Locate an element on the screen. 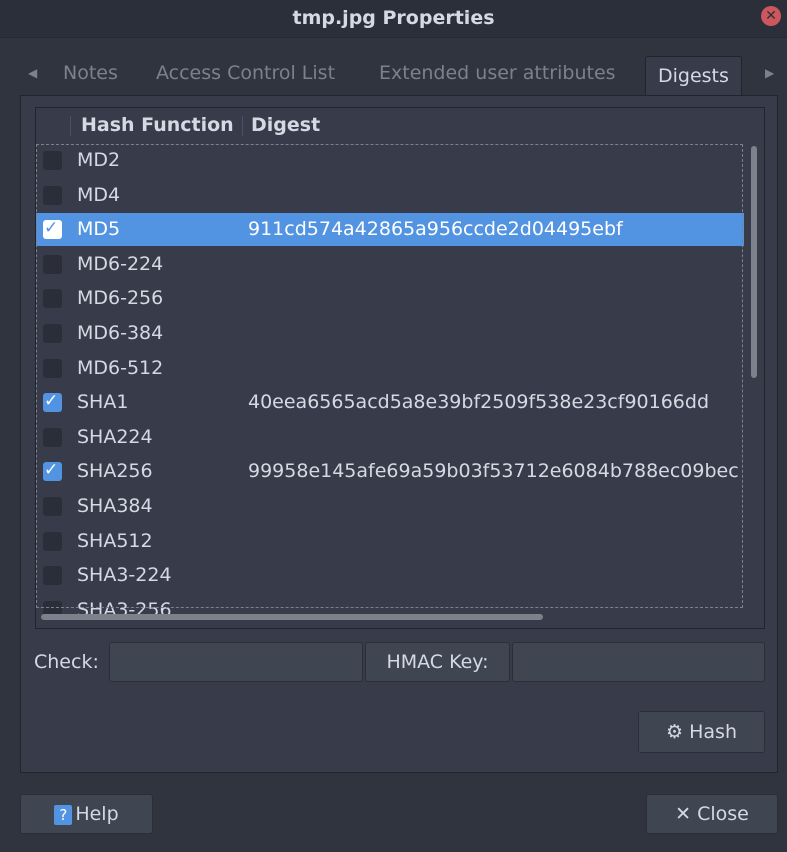 The image size is (787, 852). hash-function-name: SHA224 is located at coordinates (115, 436).